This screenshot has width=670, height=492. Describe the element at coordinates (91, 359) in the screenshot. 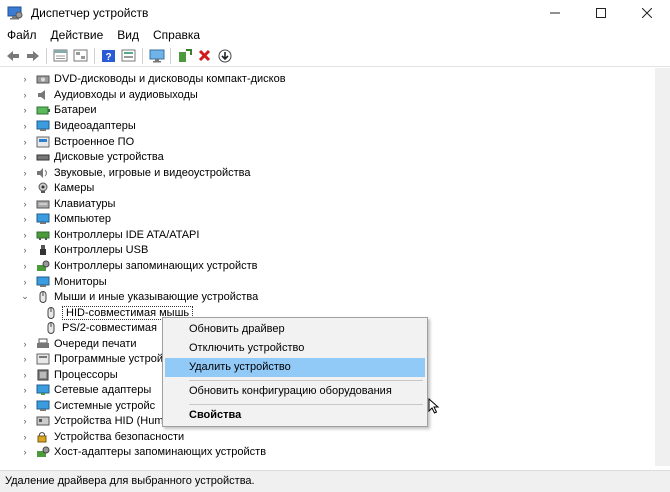

I see `tree-item-software-devices: › Программные устрой` at that location.